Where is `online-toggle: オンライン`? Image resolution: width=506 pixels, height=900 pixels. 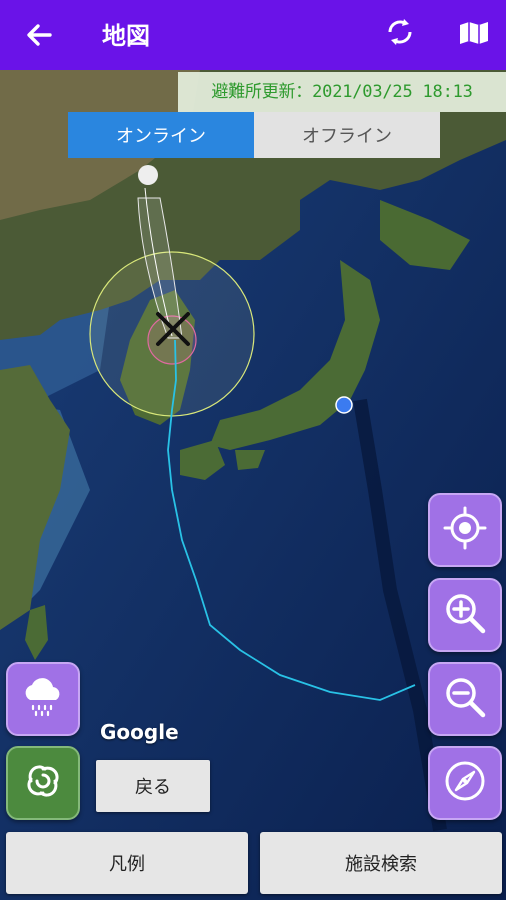
online-toggle: オンライン is located at coordinates (161, 135).